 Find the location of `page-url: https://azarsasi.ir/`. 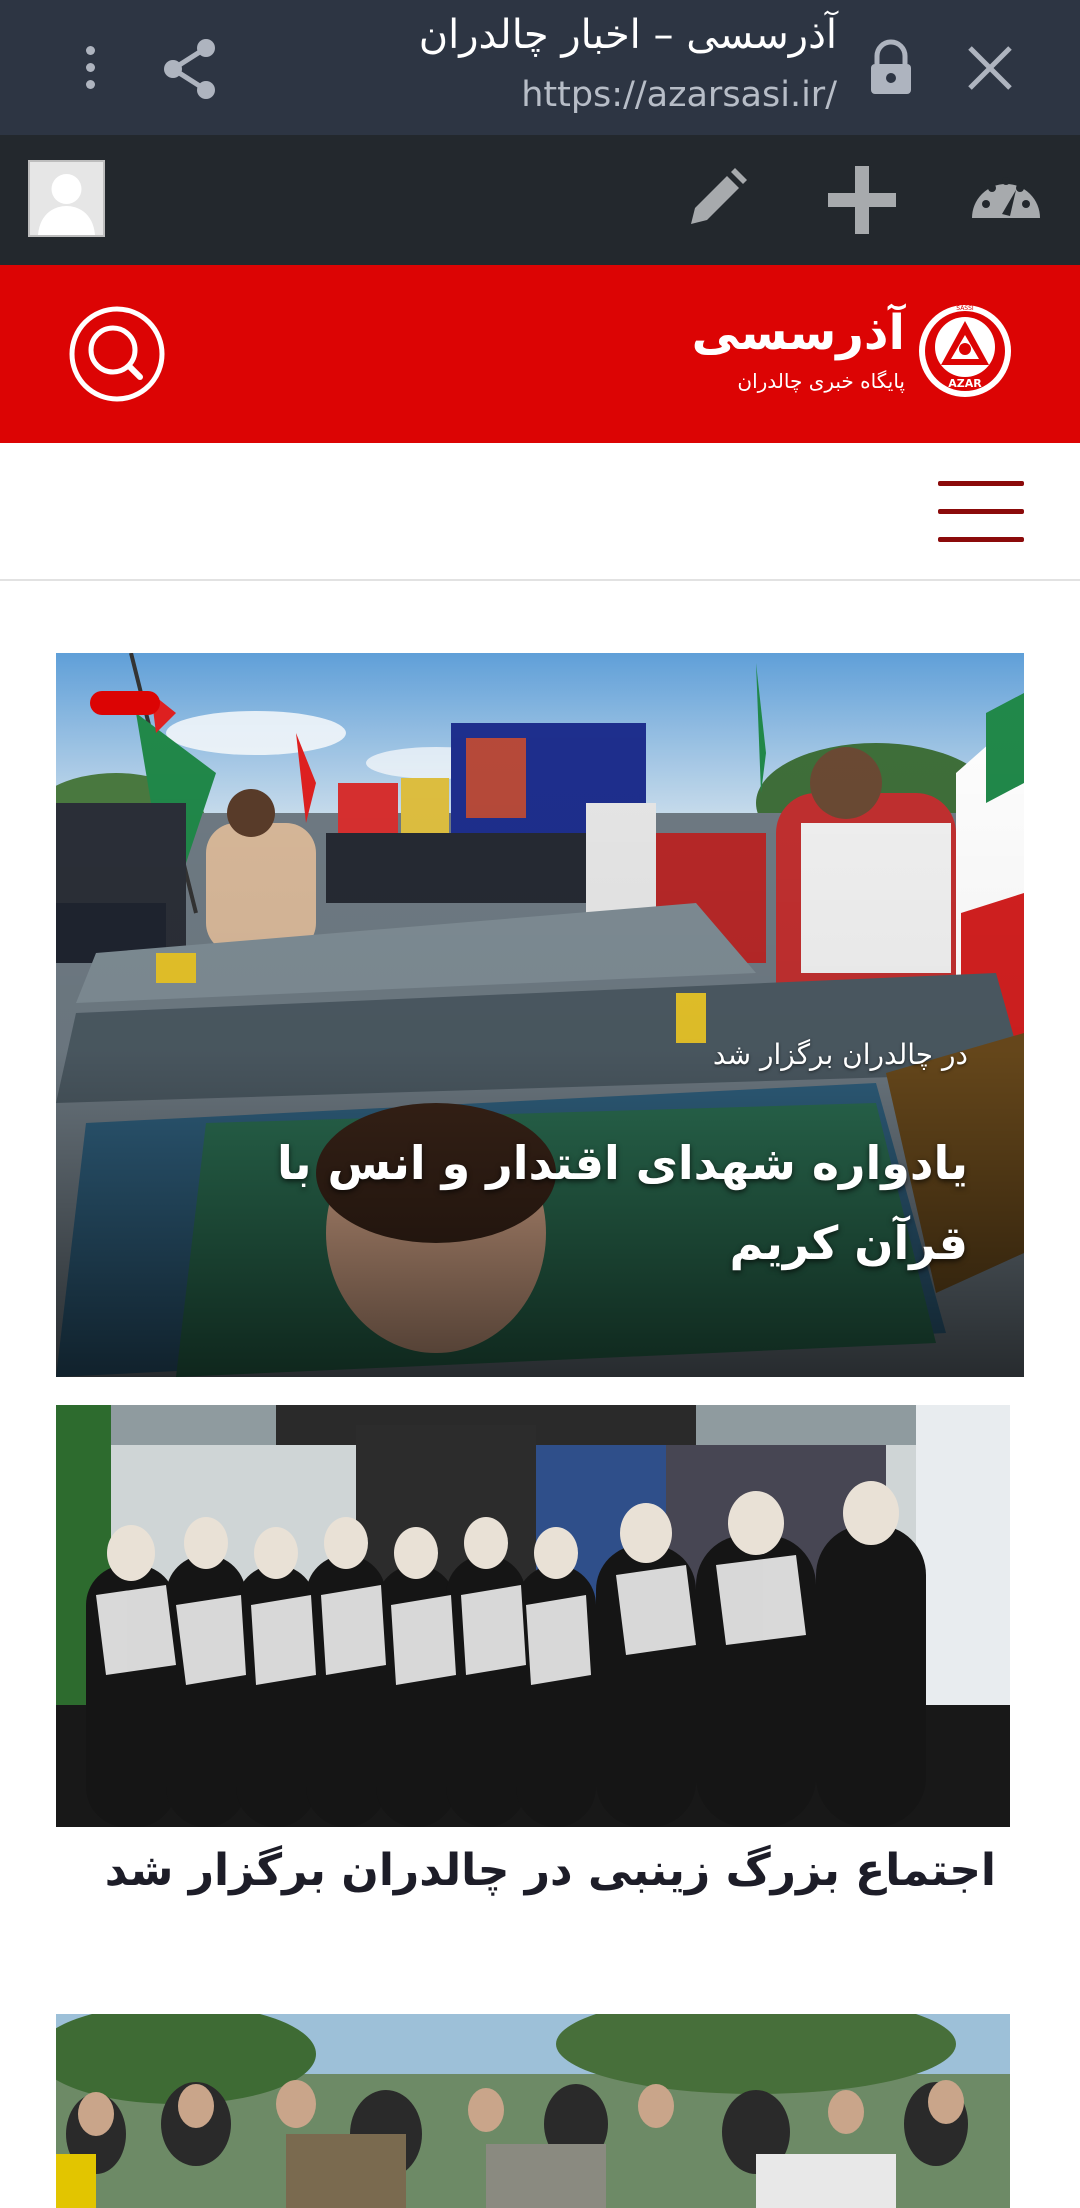

page-url: https://azarsasi.ir/ is located at coordinates (679, 95).